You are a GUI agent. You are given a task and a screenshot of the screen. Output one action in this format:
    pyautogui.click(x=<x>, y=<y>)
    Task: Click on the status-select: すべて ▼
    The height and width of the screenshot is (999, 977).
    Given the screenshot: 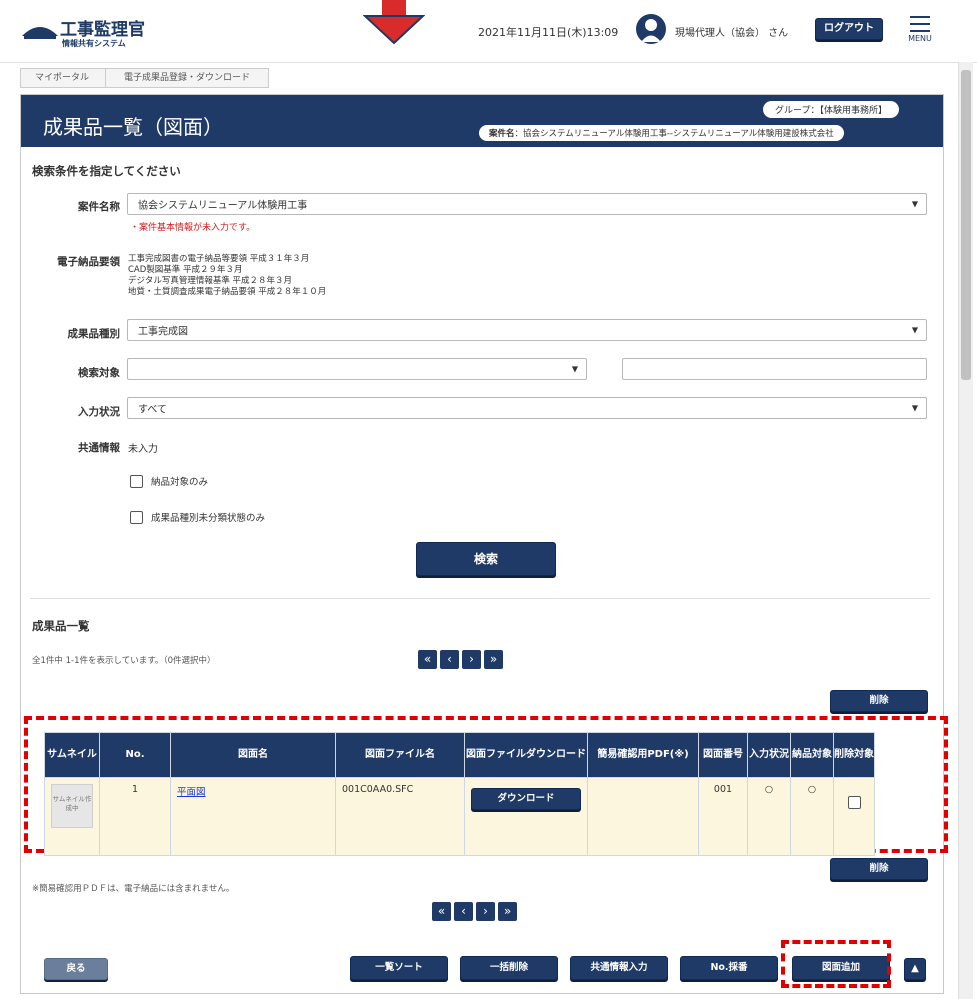 What is the action you would take?
    pyautogui.click(x=527, y=408)
    